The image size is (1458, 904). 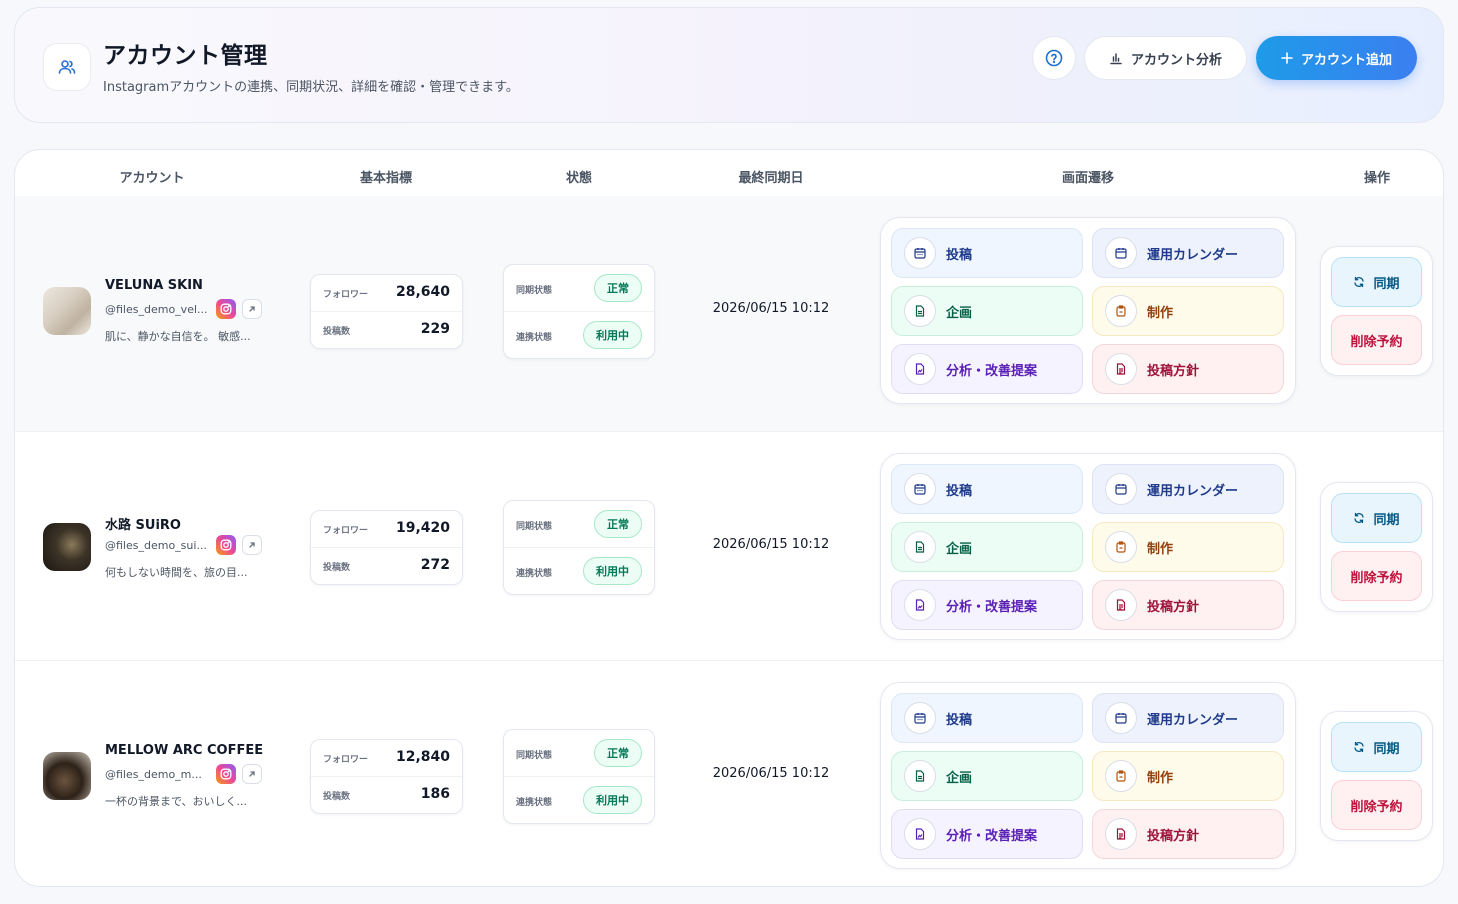 I want to click on nav-posts-label: 投稿, so click(x=959, y=720).